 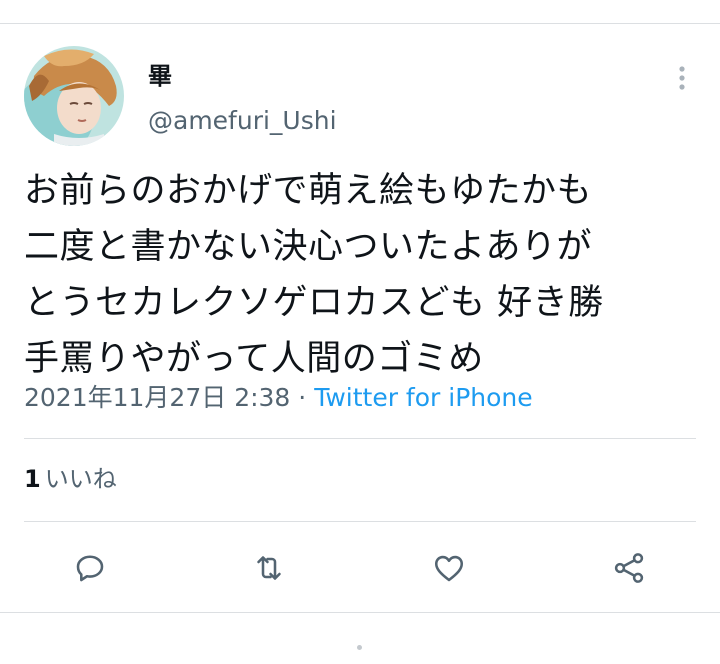 I want to click on tweet-meta: 2021年11月27日 2:38 · Twitter for iPhone, so click(x=278, y=398).